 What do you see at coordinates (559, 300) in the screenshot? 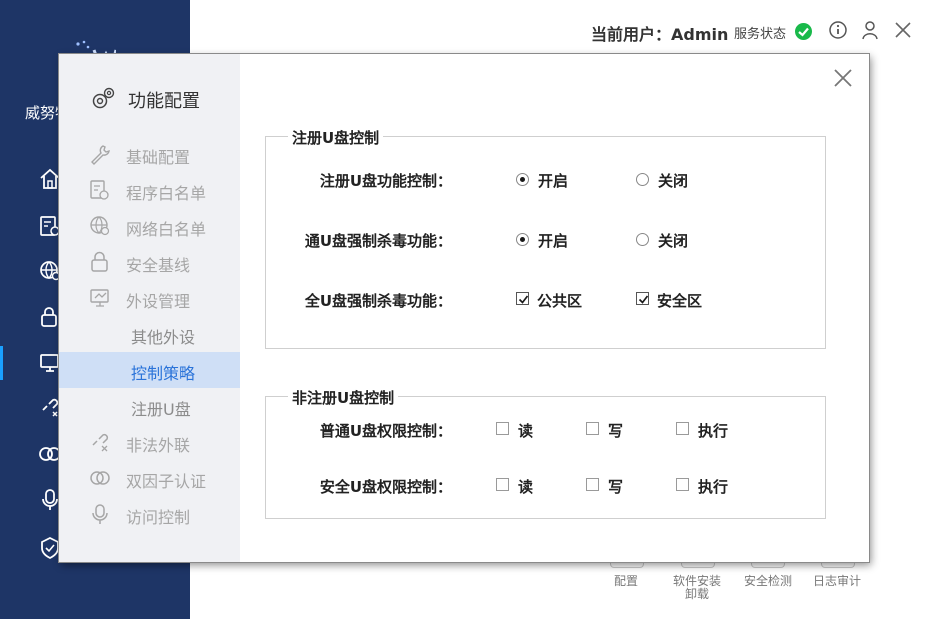
I see `option-label: 公共区` at bounding box center [559, 300].